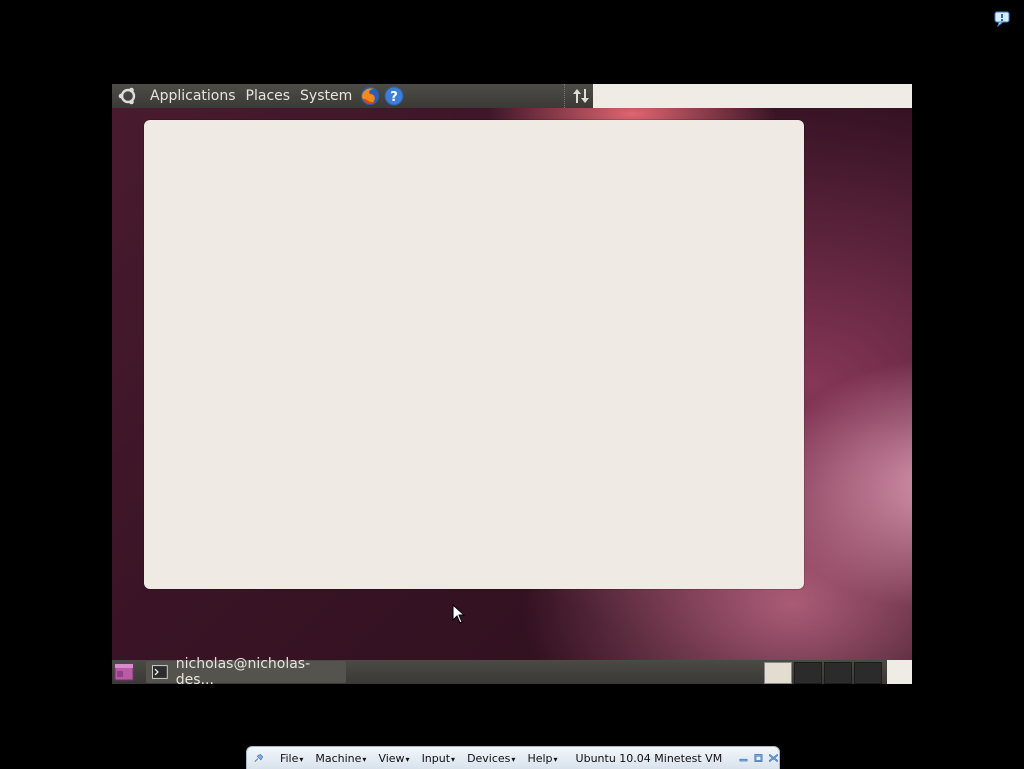 The width and height of the screenshot is (1024, 769). Describe the element at coordinates (491, 758) in the screenshot. I see `vbox-menu-devices: Devices` at that location.